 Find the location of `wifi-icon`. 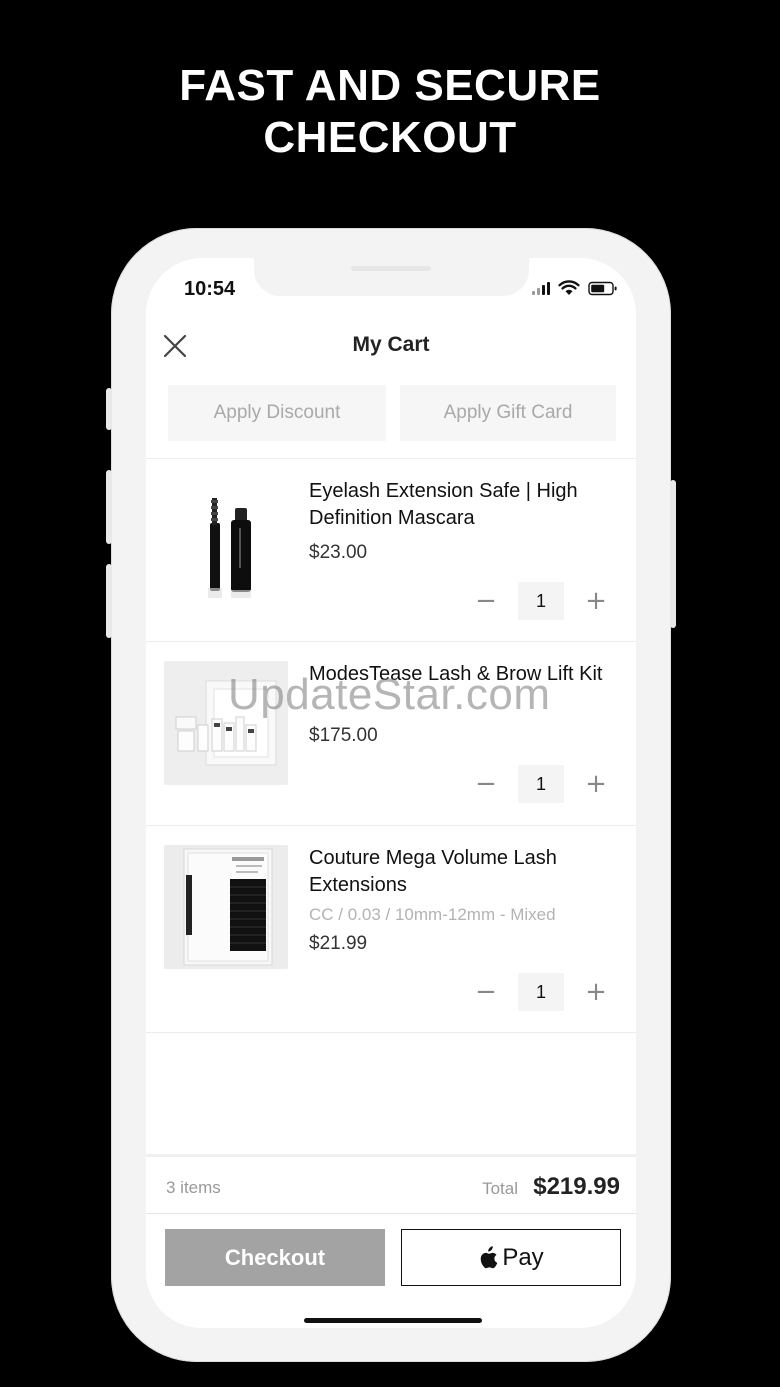

wifi-icon is located at coordinates (569, 287).